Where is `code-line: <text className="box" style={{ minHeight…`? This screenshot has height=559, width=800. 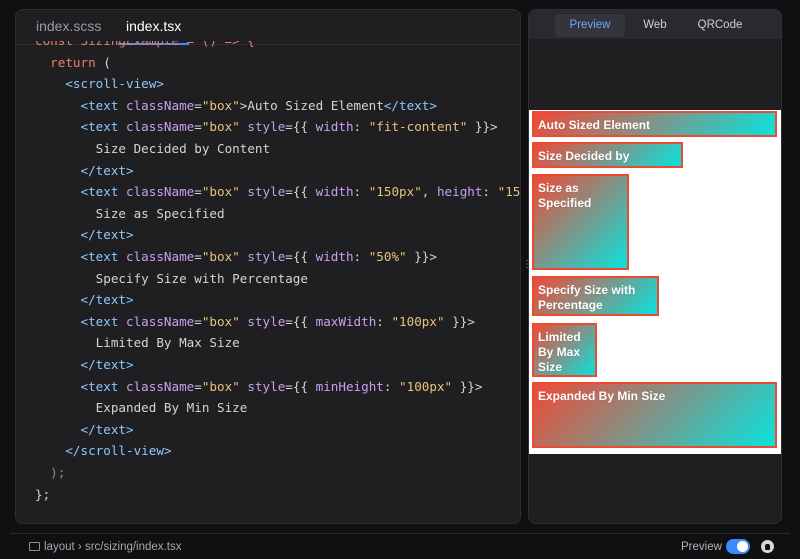 code-line: <text className="box" style={{ minHeight… is located at coordinates (281, 386).